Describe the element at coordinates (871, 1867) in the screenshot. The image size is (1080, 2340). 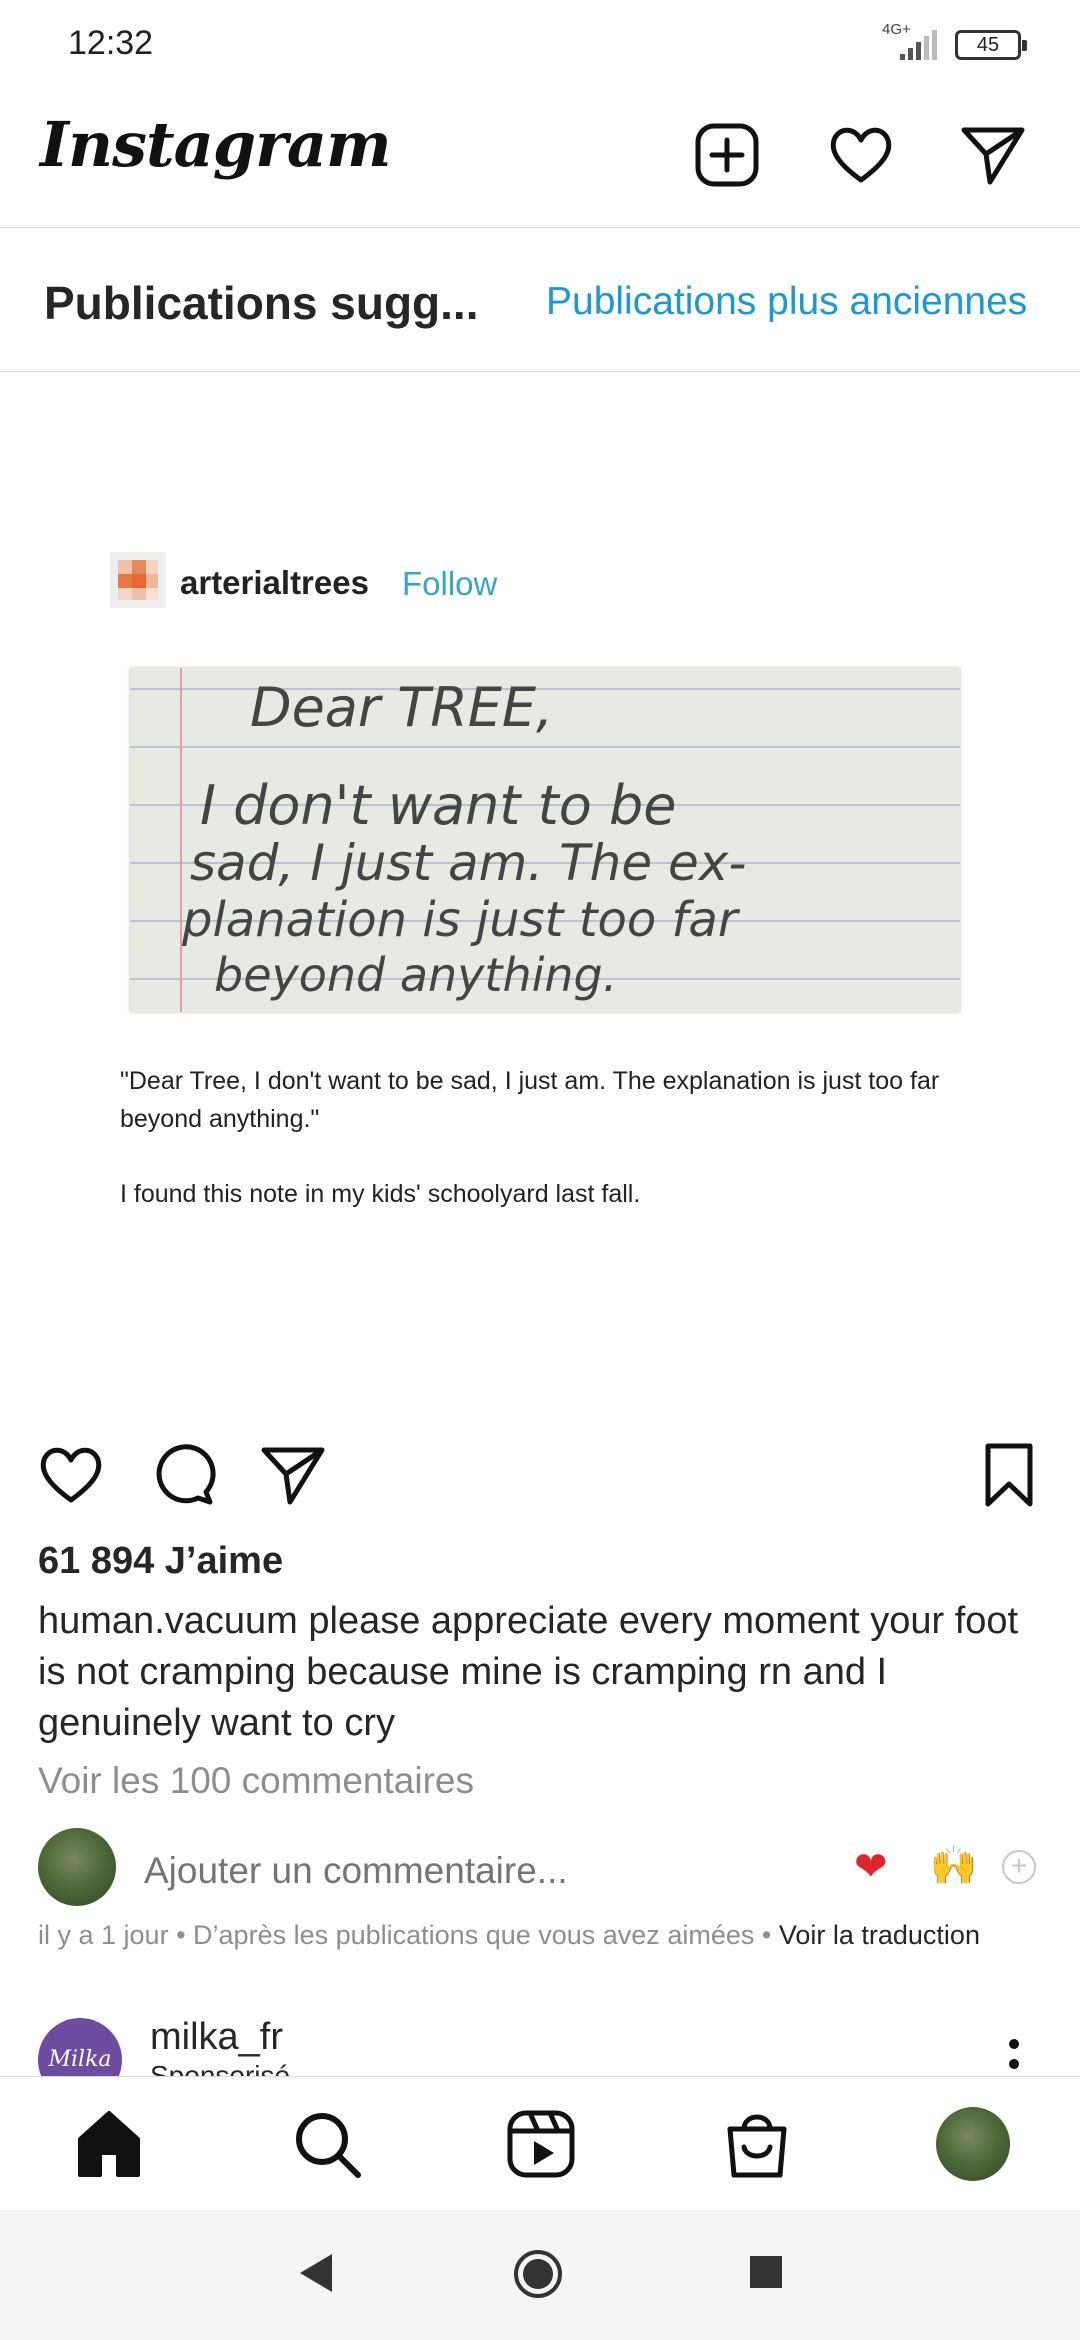
I see `heart-emoji-button: ❤` at that location.